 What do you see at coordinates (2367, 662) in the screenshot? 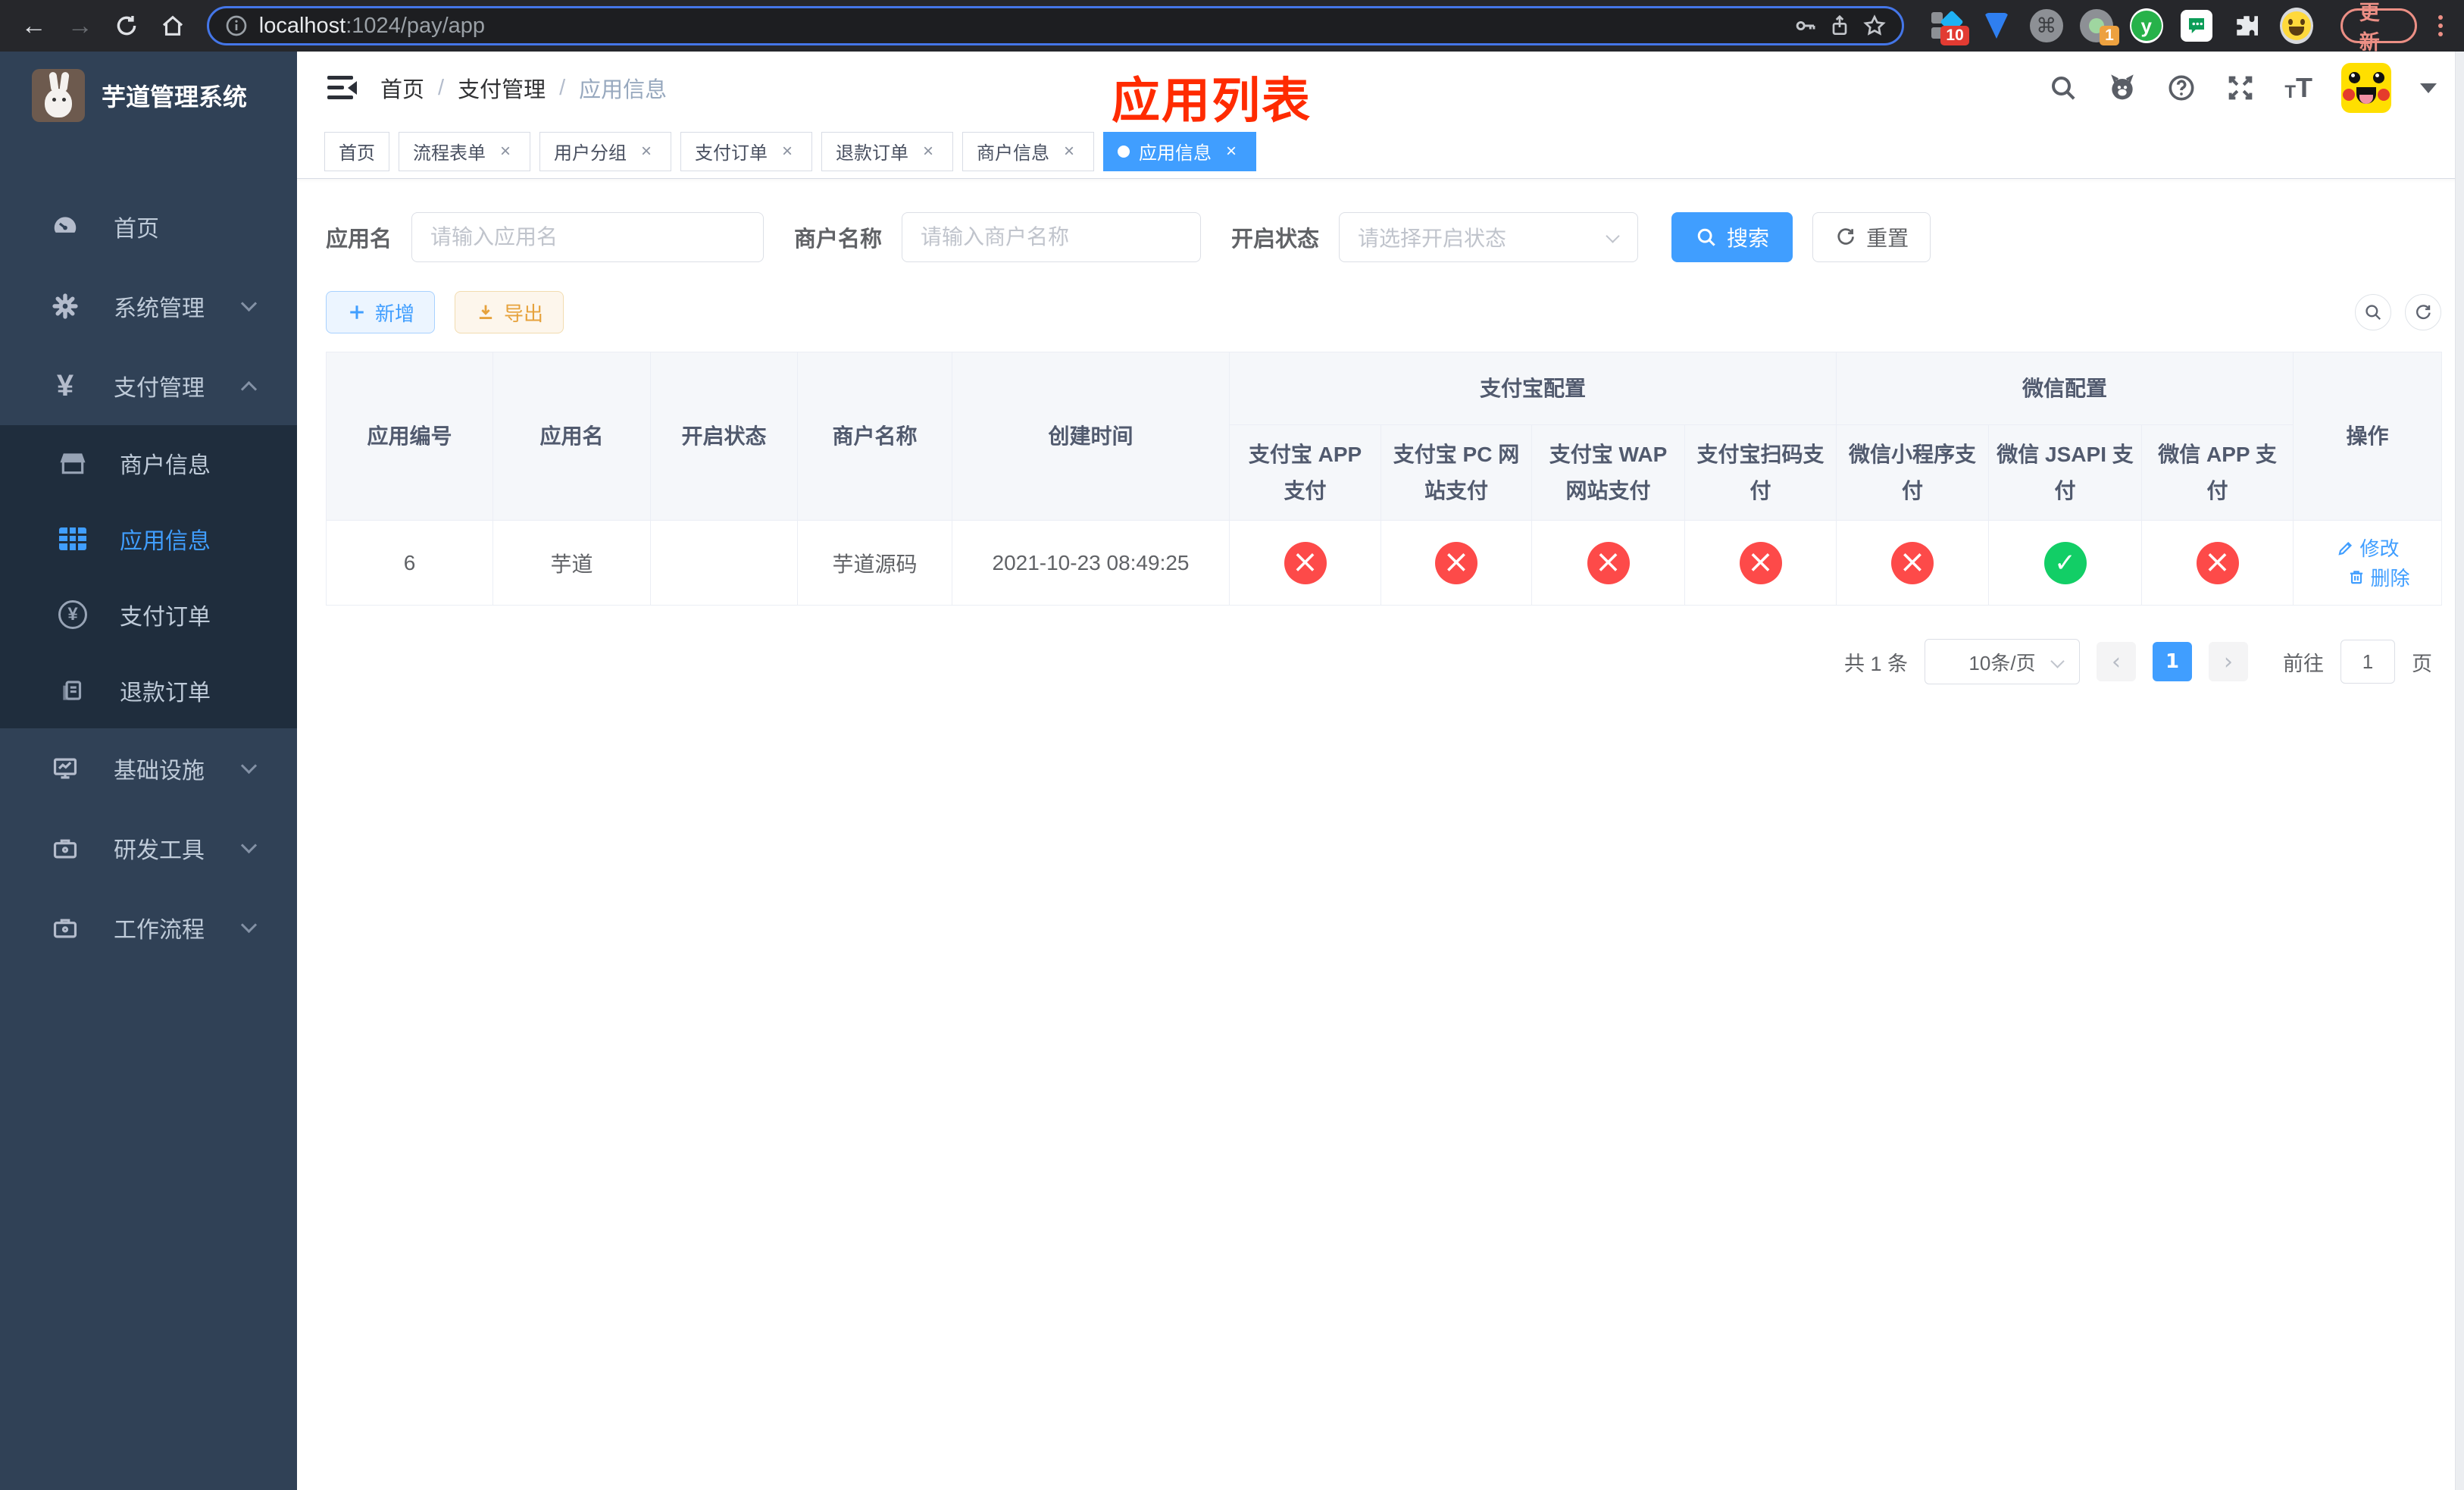
I see `goto-page-input` at bounding box center [2367, 662].